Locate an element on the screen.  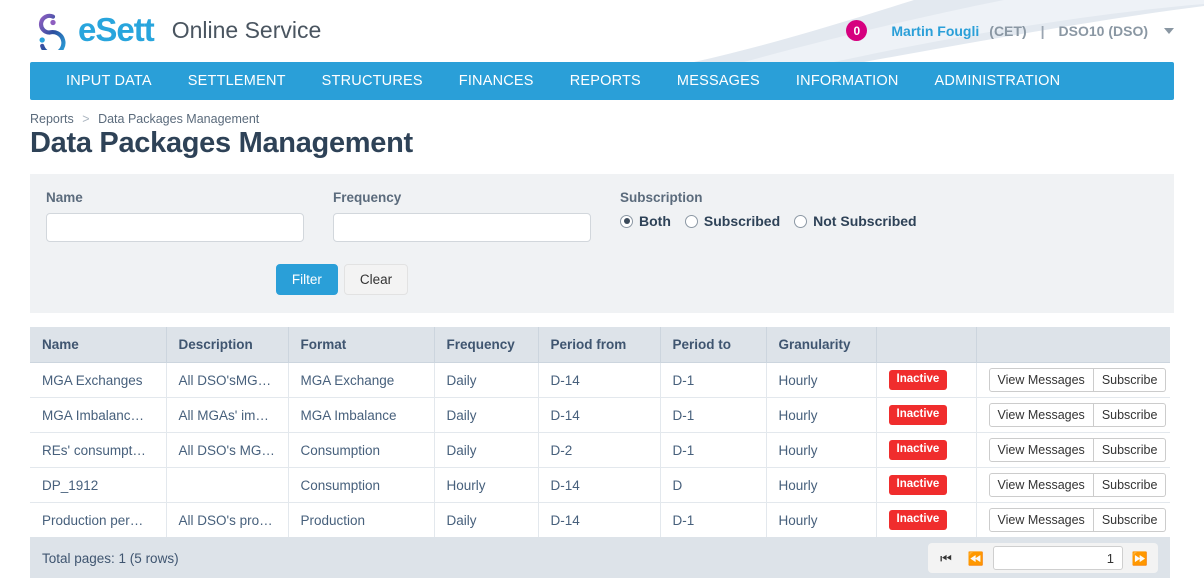
filter-field-name: Name is located at coordinates (189, 216).